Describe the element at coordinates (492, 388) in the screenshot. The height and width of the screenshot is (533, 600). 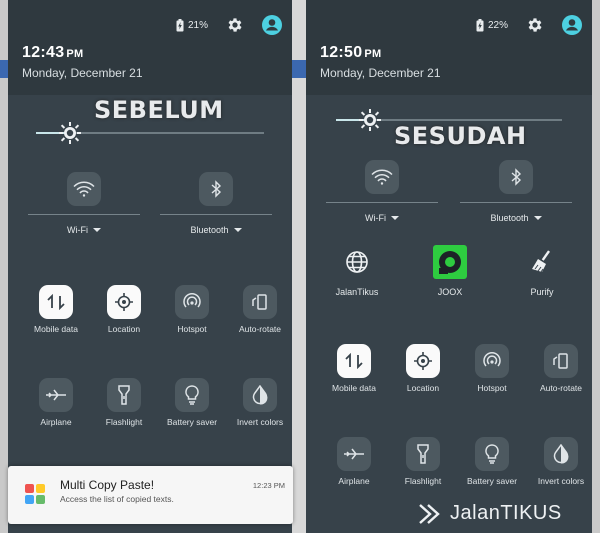
I see `quick-tile-label: Hotspot` at that location.